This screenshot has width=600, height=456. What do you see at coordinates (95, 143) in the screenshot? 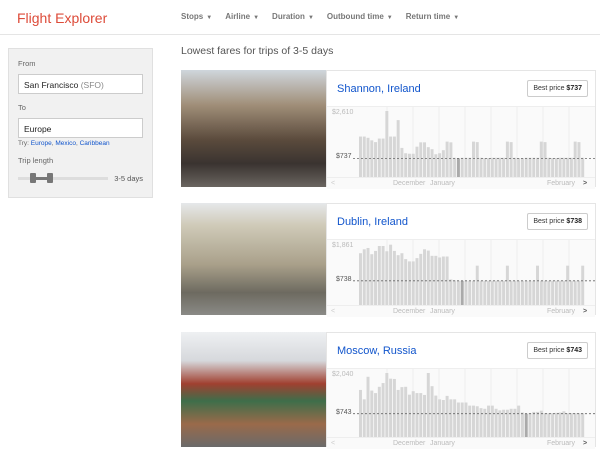
I see `try-link-caribbean: Caribbean` at bounding box center [95, 143].